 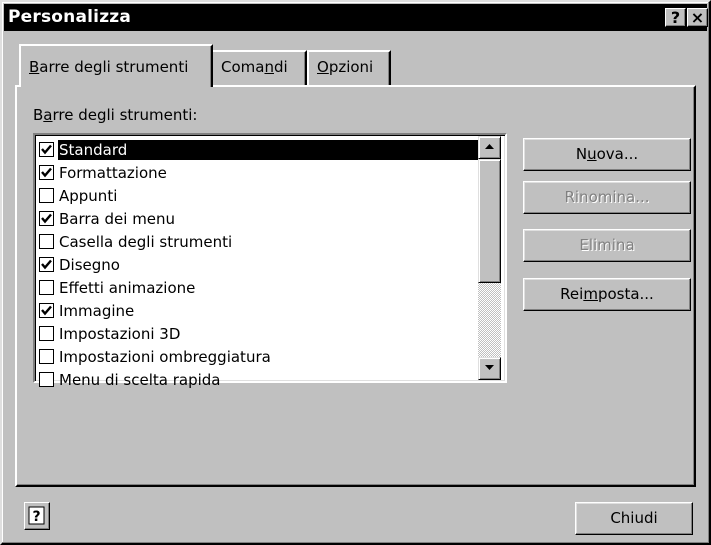 I want to click on close-icon: ×, so click(x=697, y=17).